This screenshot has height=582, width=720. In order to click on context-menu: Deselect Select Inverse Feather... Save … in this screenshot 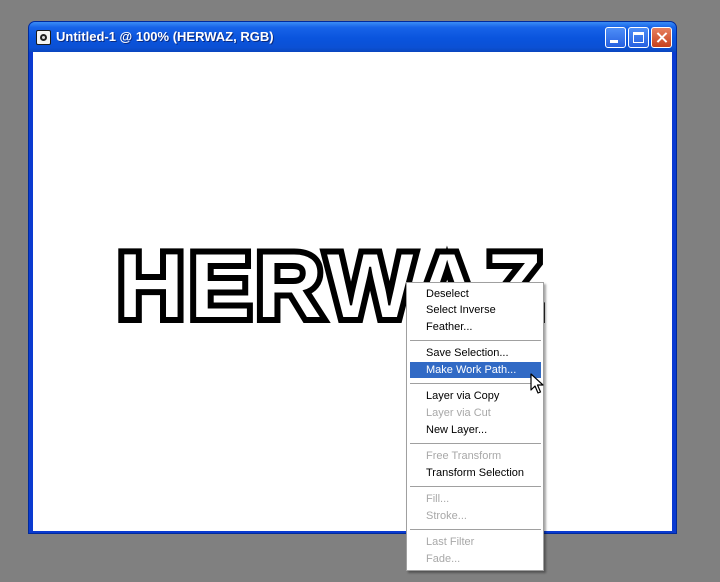, I will do `click(475, 426)`.